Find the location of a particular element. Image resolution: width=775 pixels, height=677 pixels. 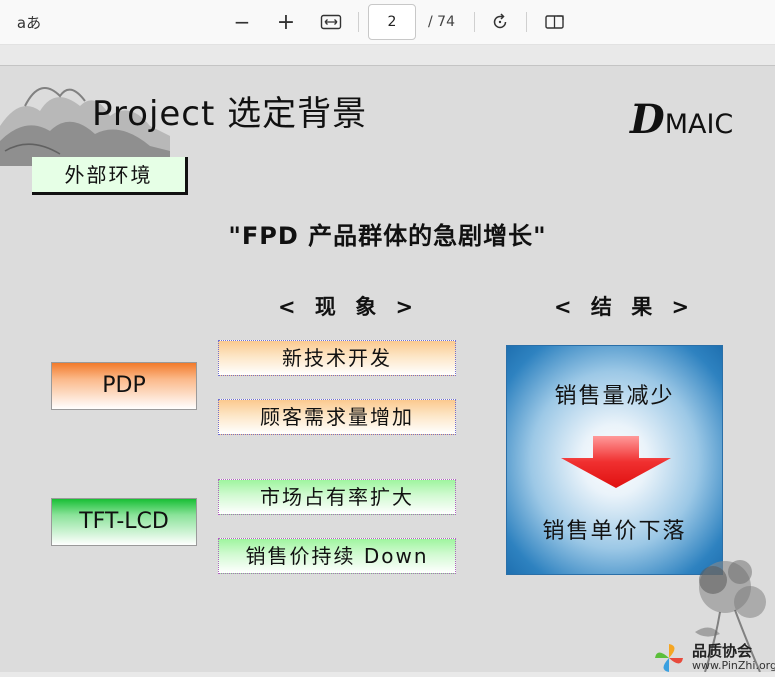

down-arrow-icon is located at coordinates (616, 462).